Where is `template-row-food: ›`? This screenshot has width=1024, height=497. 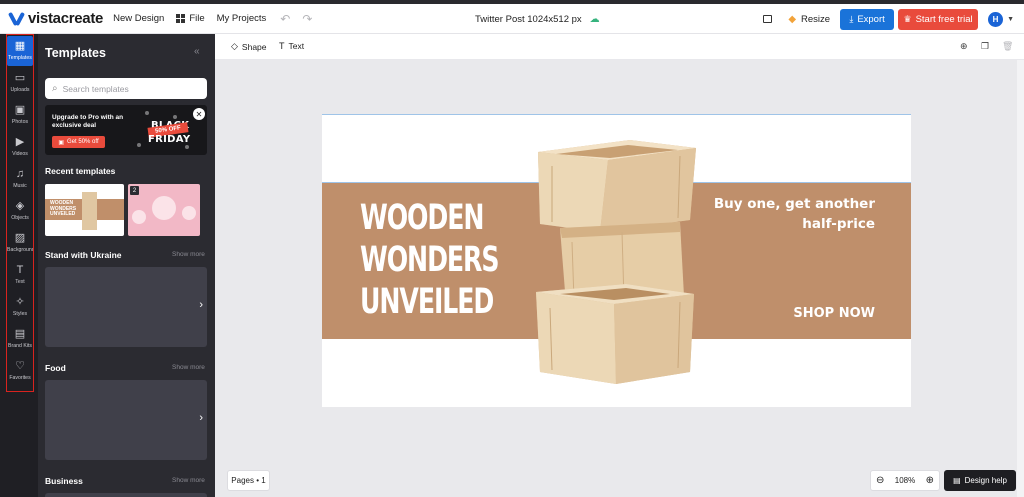
template-row-food: › is located at coordinates (126, 420).